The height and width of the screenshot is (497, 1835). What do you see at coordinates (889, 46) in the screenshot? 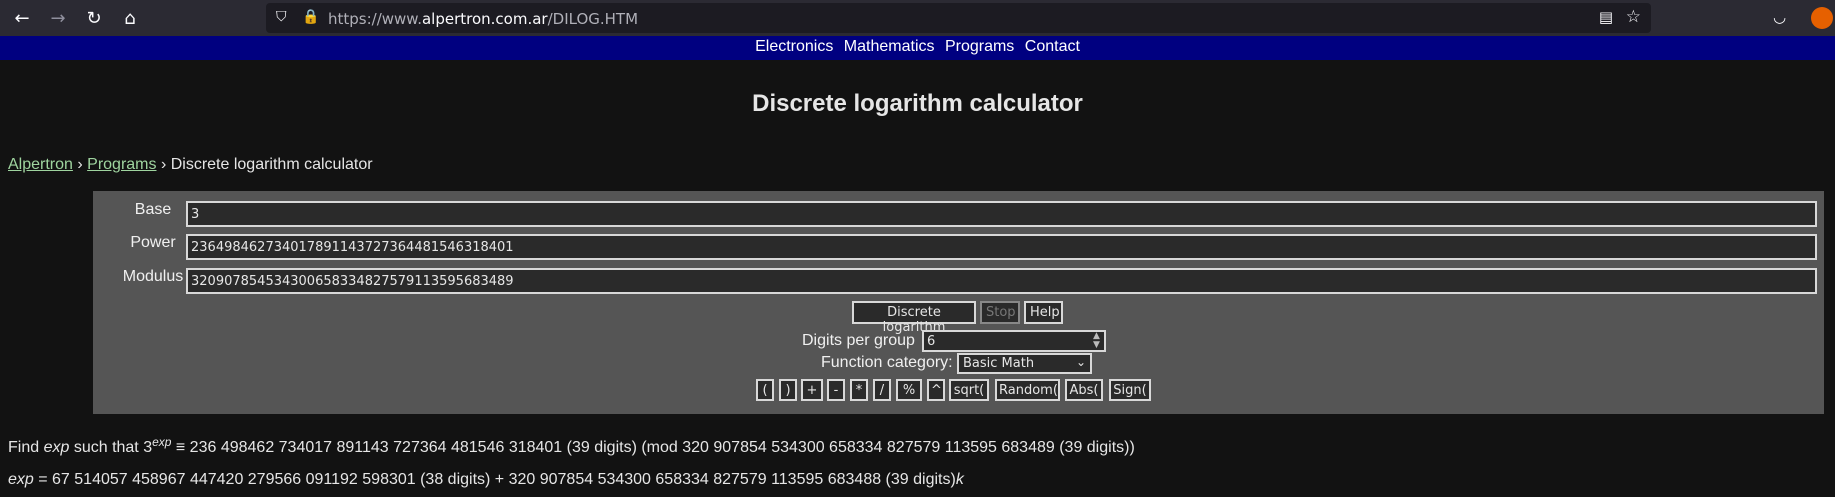
I see `nav-mathematics: Mathematics` at bounding box center [889, 46].